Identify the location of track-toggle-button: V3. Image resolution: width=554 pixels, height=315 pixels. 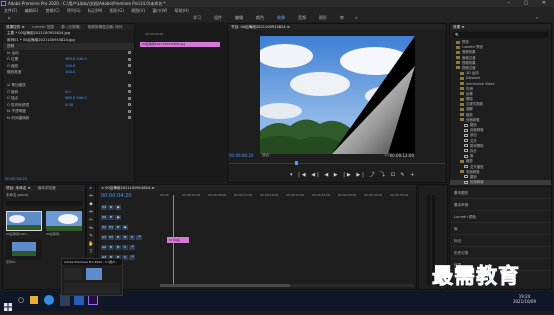
(104, 207).